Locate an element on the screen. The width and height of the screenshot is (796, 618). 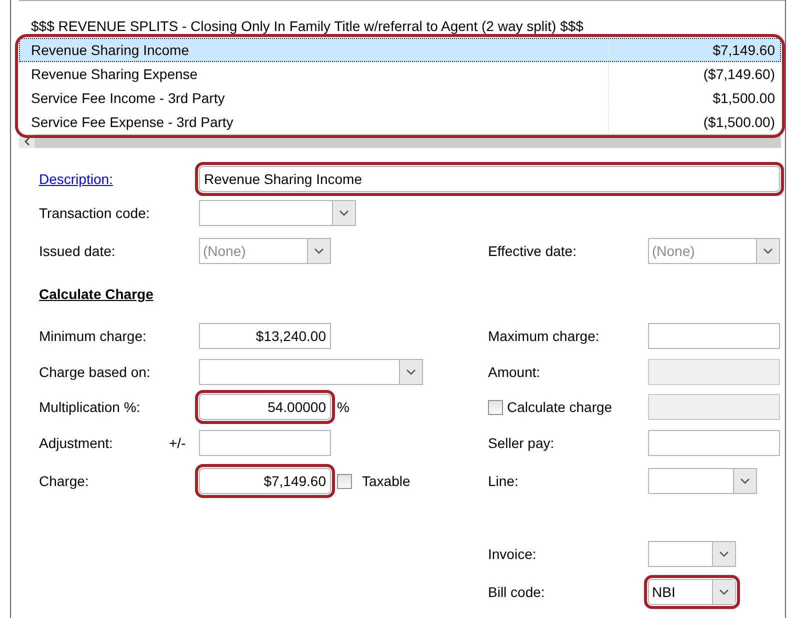
list-cell-text: Revenue Sharing Income is located at coordinates (110, 50).